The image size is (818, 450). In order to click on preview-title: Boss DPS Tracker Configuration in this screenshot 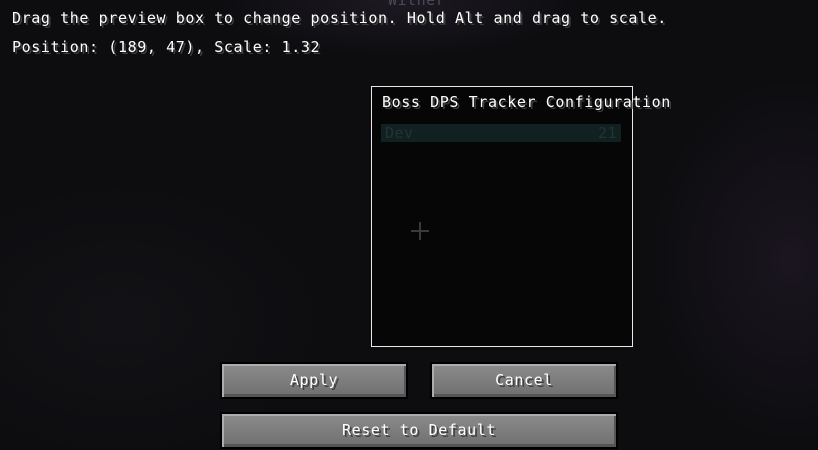, I will do `click(526, 102)`.